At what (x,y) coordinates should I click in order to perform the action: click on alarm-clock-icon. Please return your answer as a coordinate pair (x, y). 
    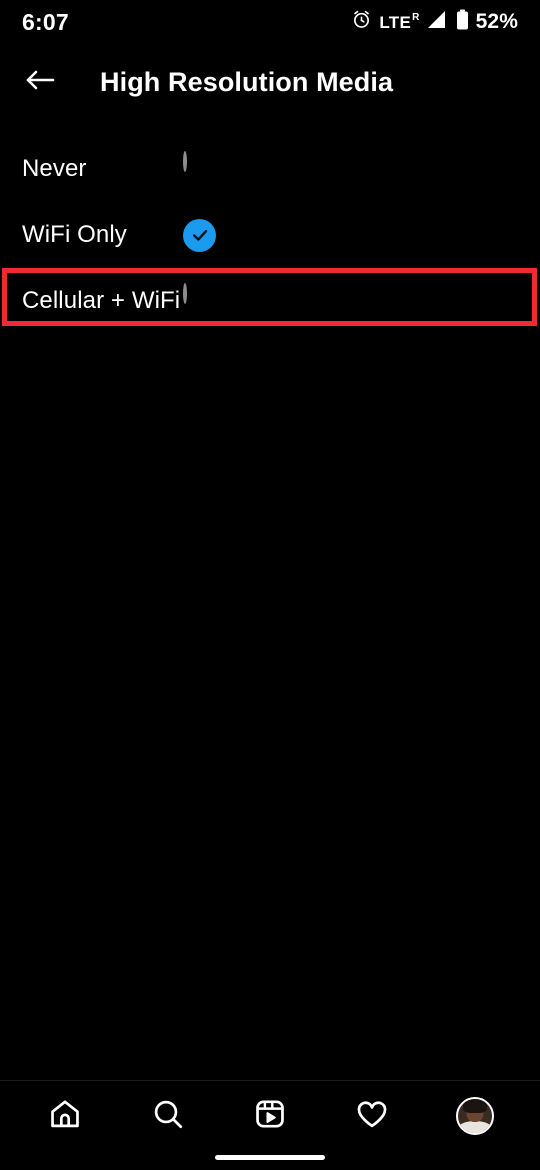
    Looking at the image, I should click on (361, 22).